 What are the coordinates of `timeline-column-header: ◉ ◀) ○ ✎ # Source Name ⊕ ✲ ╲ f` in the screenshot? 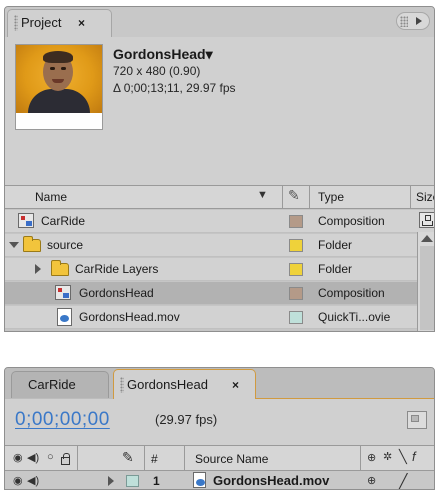 It's located at (219, 458).